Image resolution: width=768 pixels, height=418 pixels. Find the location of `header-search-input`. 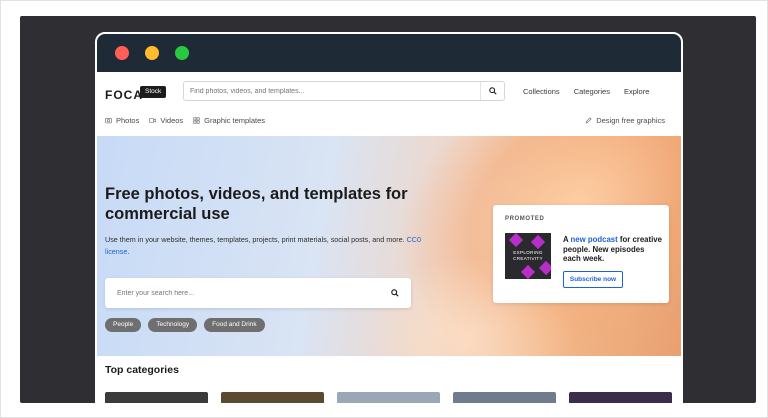

header-search-input is located at coordinates (335, 91).